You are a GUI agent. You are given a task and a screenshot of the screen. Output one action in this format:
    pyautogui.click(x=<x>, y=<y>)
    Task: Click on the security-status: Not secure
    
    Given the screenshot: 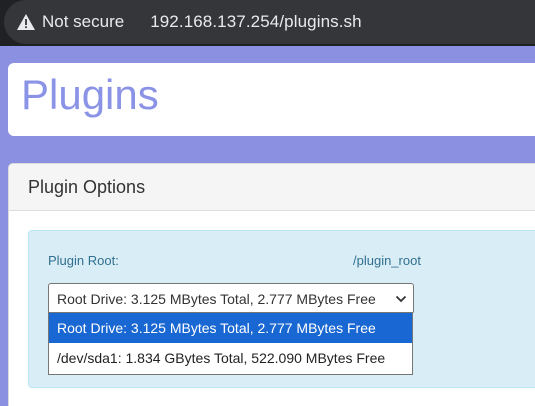 What is the action you would take?
    pyautogui.click(x=83, y=22)
    